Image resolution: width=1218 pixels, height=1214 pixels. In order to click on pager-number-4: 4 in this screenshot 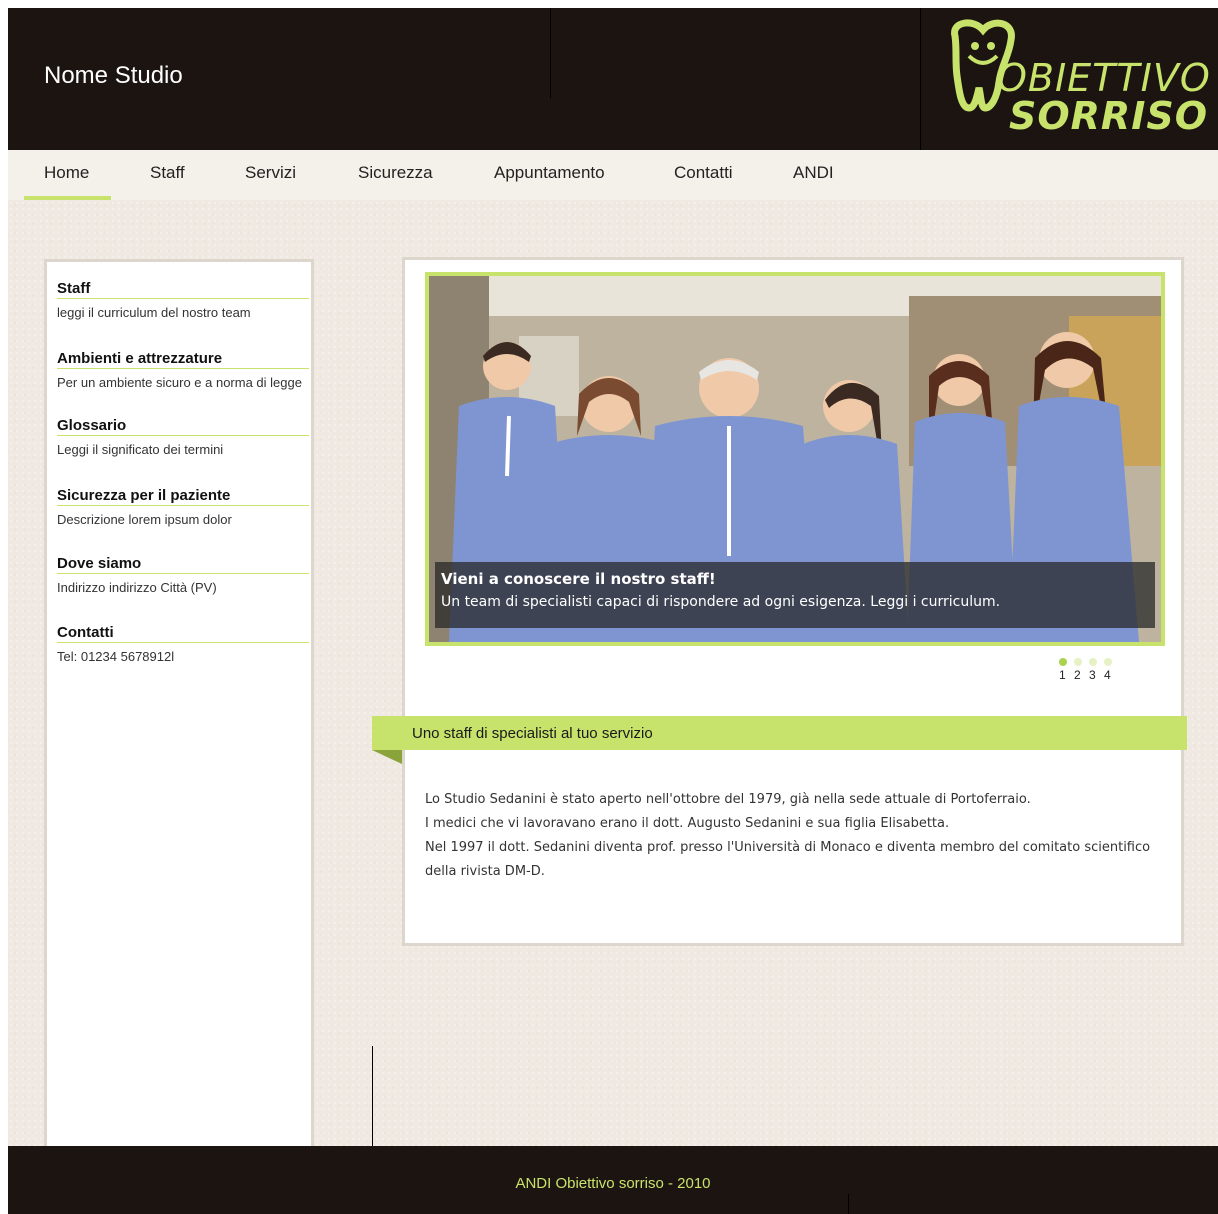, I will do `click(1107, 675)`.